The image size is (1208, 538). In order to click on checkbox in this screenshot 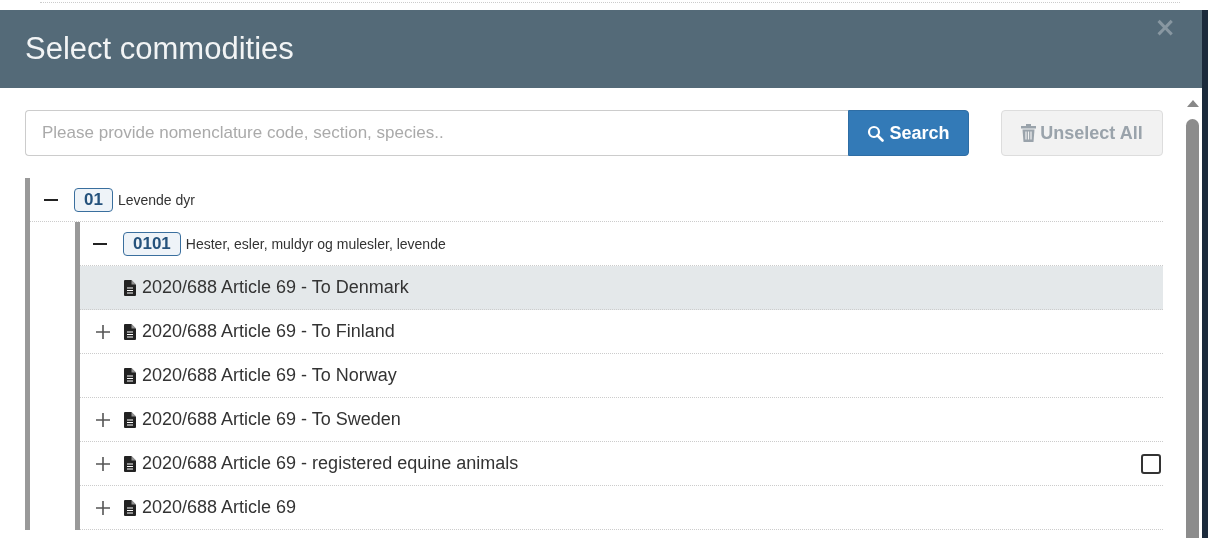, I will do `click(1151, 463)`.